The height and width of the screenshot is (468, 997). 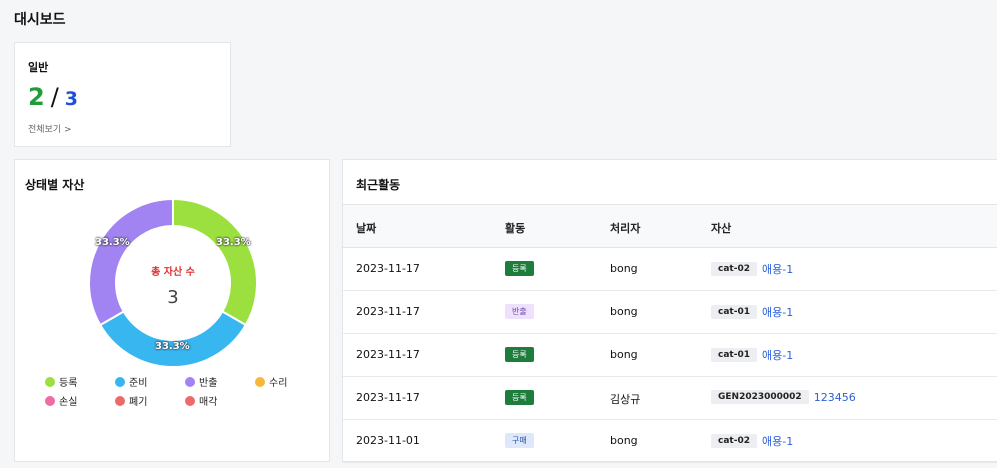 I want to click on activity-row: 2023-11-17 등록 bong cat-01 애용-1, so click(x=670, y=355).